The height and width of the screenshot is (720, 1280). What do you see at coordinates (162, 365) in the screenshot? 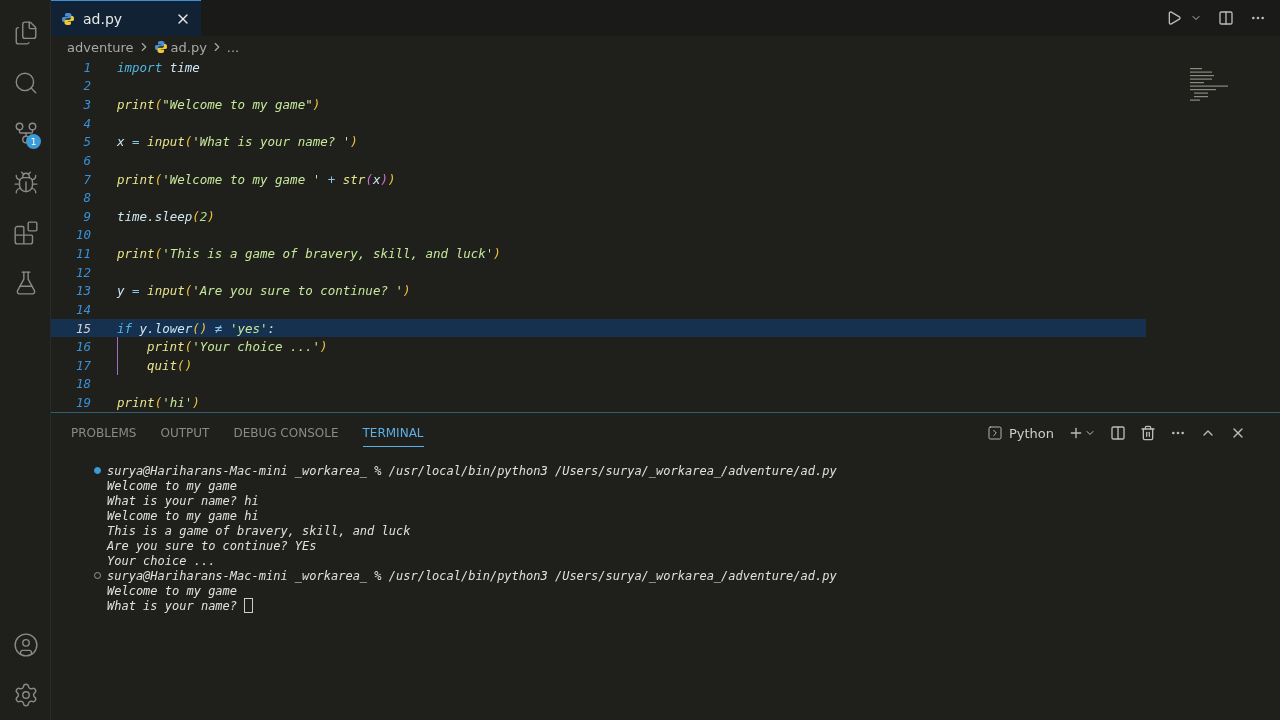
I see `code-text: quit` at bounding box center [162, 365].